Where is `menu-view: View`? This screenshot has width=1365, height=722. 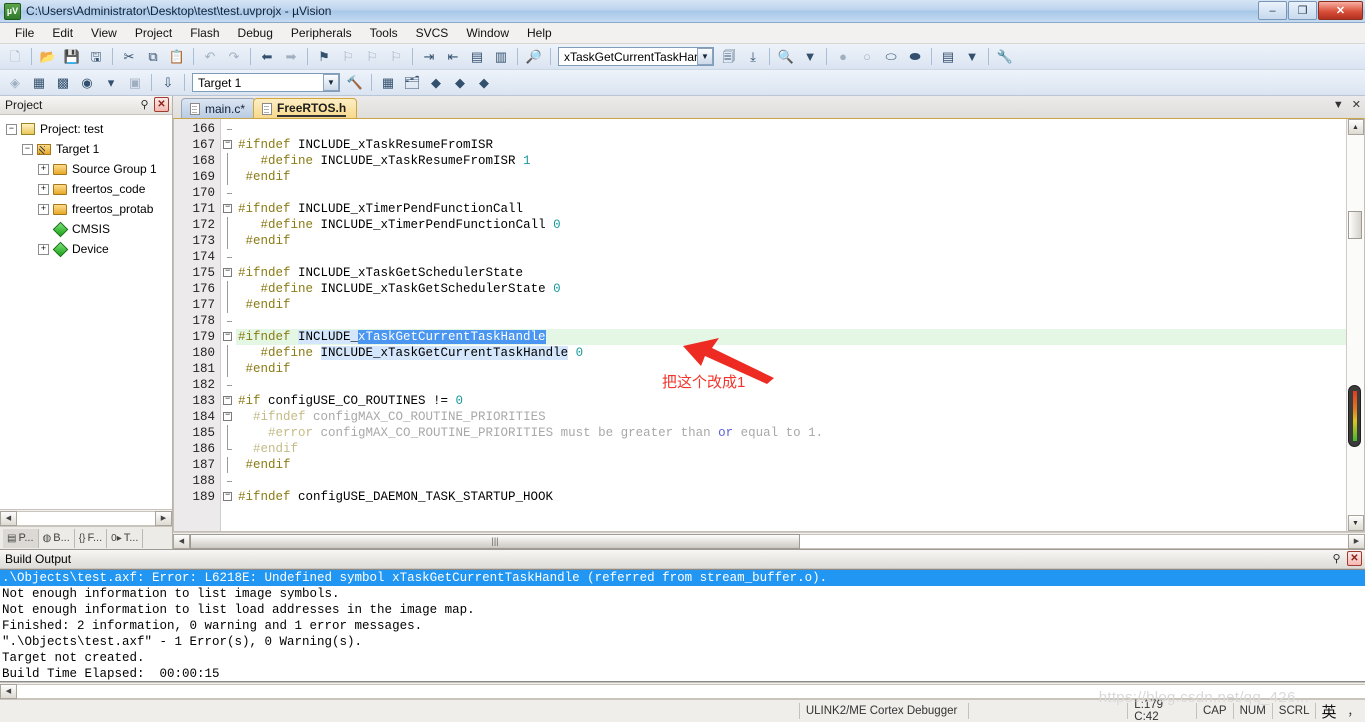 menu-view: View is located at coordinates (104, 33).